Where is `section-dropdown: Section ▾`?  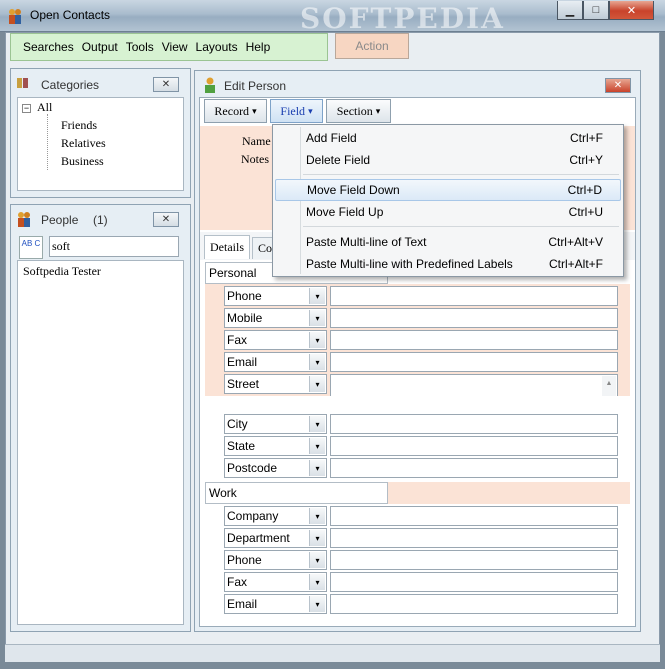
section-dropdown: Section ▾ is located at coordinates (358, 111).